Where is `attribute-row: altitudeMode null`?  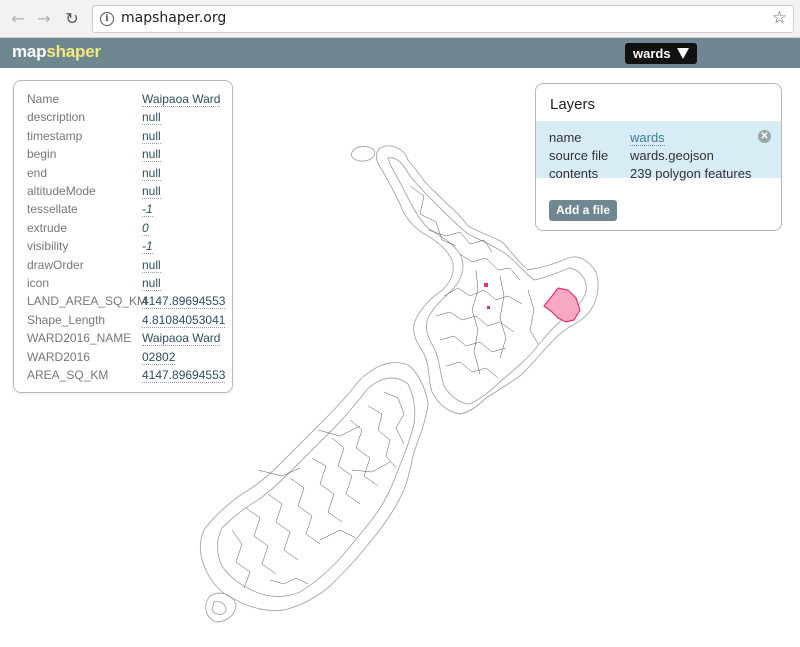
attribute-row: altitudeMode null is located at coordinates (124, 191).